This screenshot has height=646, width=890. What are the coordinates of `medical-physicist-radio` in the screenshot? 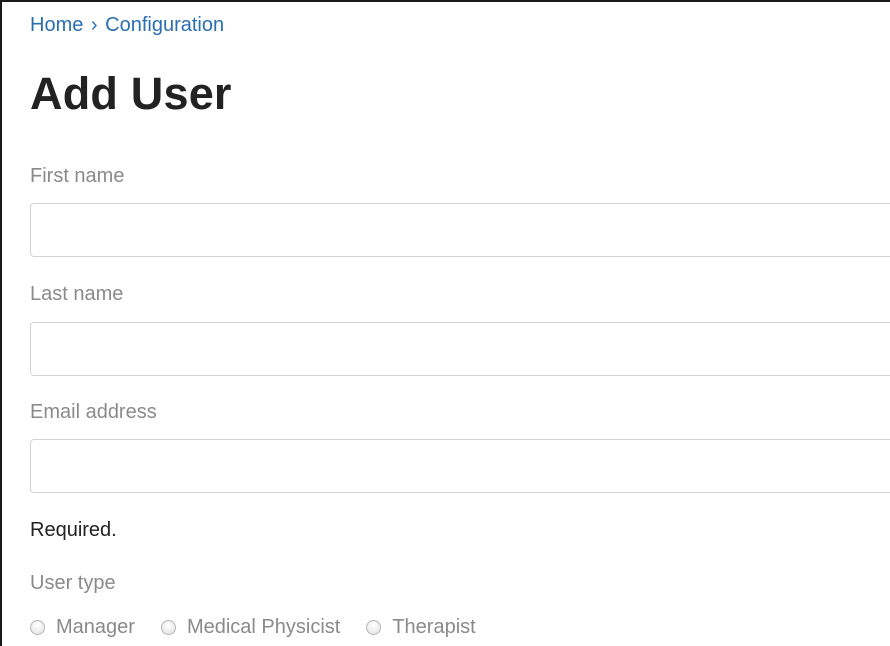 It's located at (168, 627).